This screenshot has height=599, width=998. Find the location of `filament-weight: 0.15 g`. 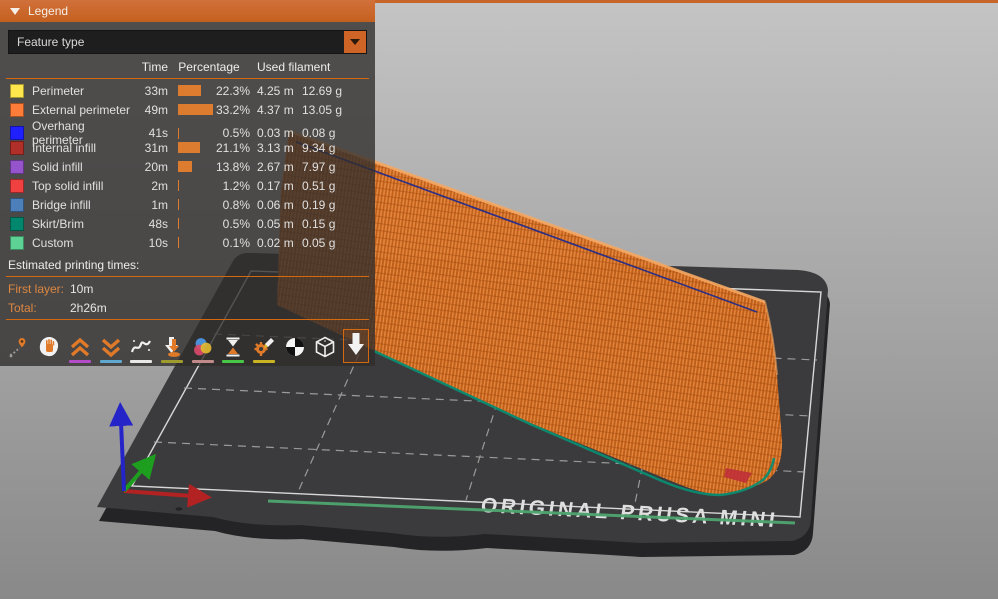

filament-weight: 0.15 g is located at coordinates (319, 223).